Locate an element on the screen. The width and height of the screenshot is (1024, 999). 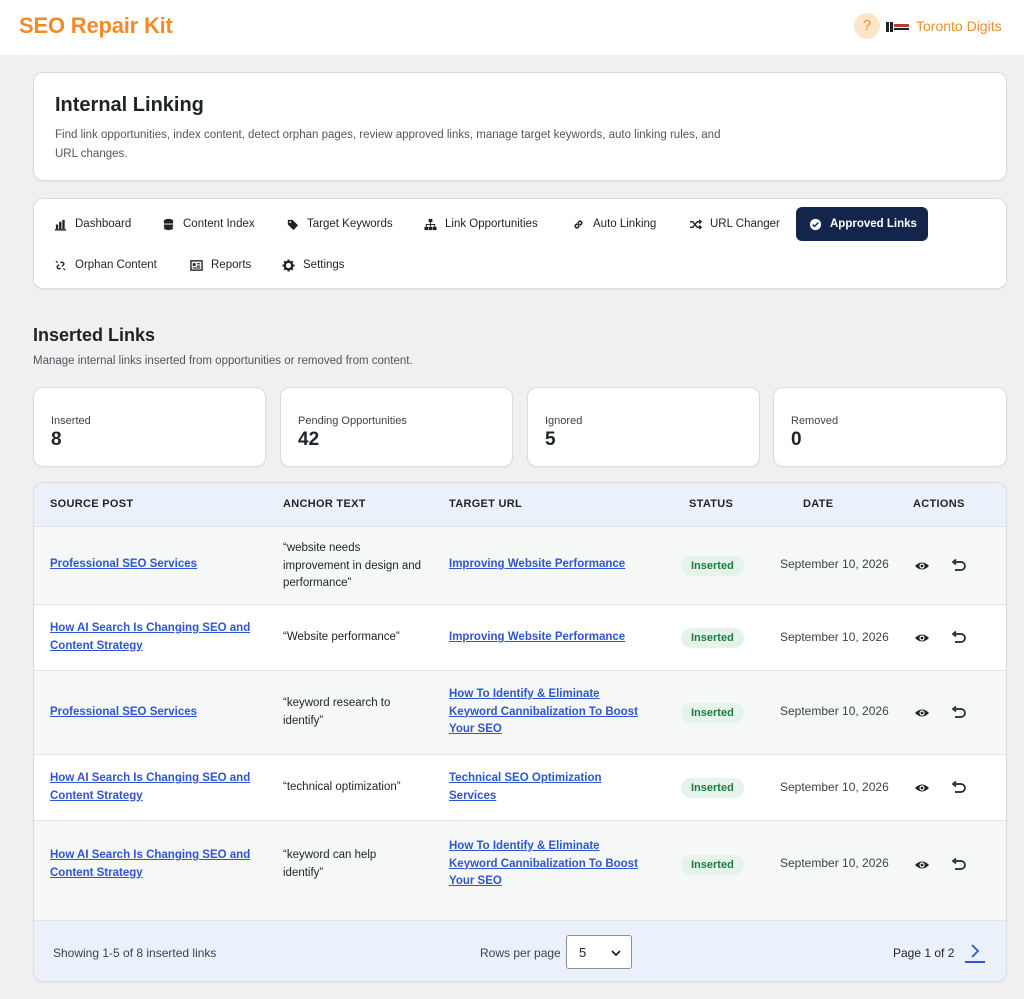
tab-settings: Settings is located at coordinates (313, 265).